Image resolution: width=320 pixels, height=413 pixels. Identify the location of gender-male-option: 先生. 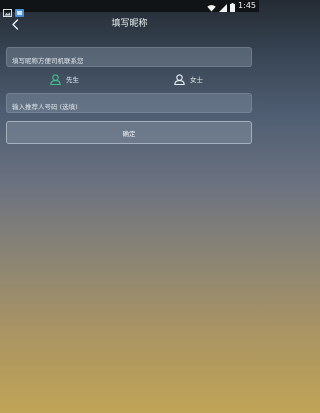
(64, 79).